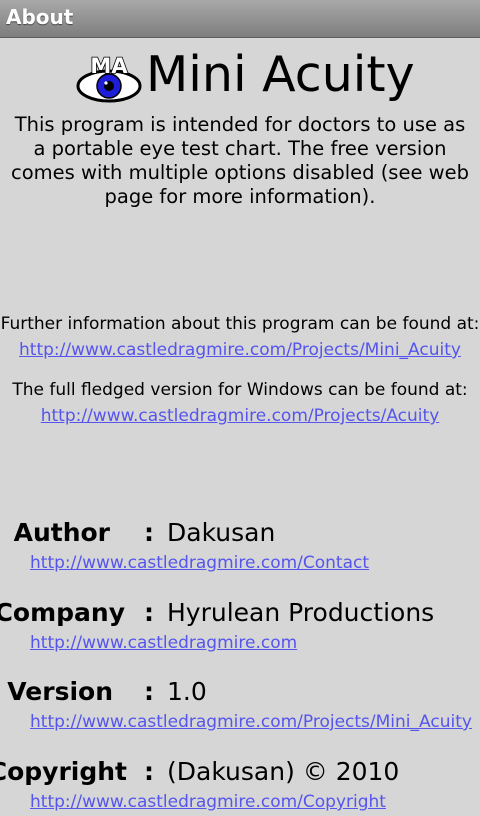 This screenshot has height=816, width=480. I want to click on app-header: MA Mini Acuity, so click(240, 76).